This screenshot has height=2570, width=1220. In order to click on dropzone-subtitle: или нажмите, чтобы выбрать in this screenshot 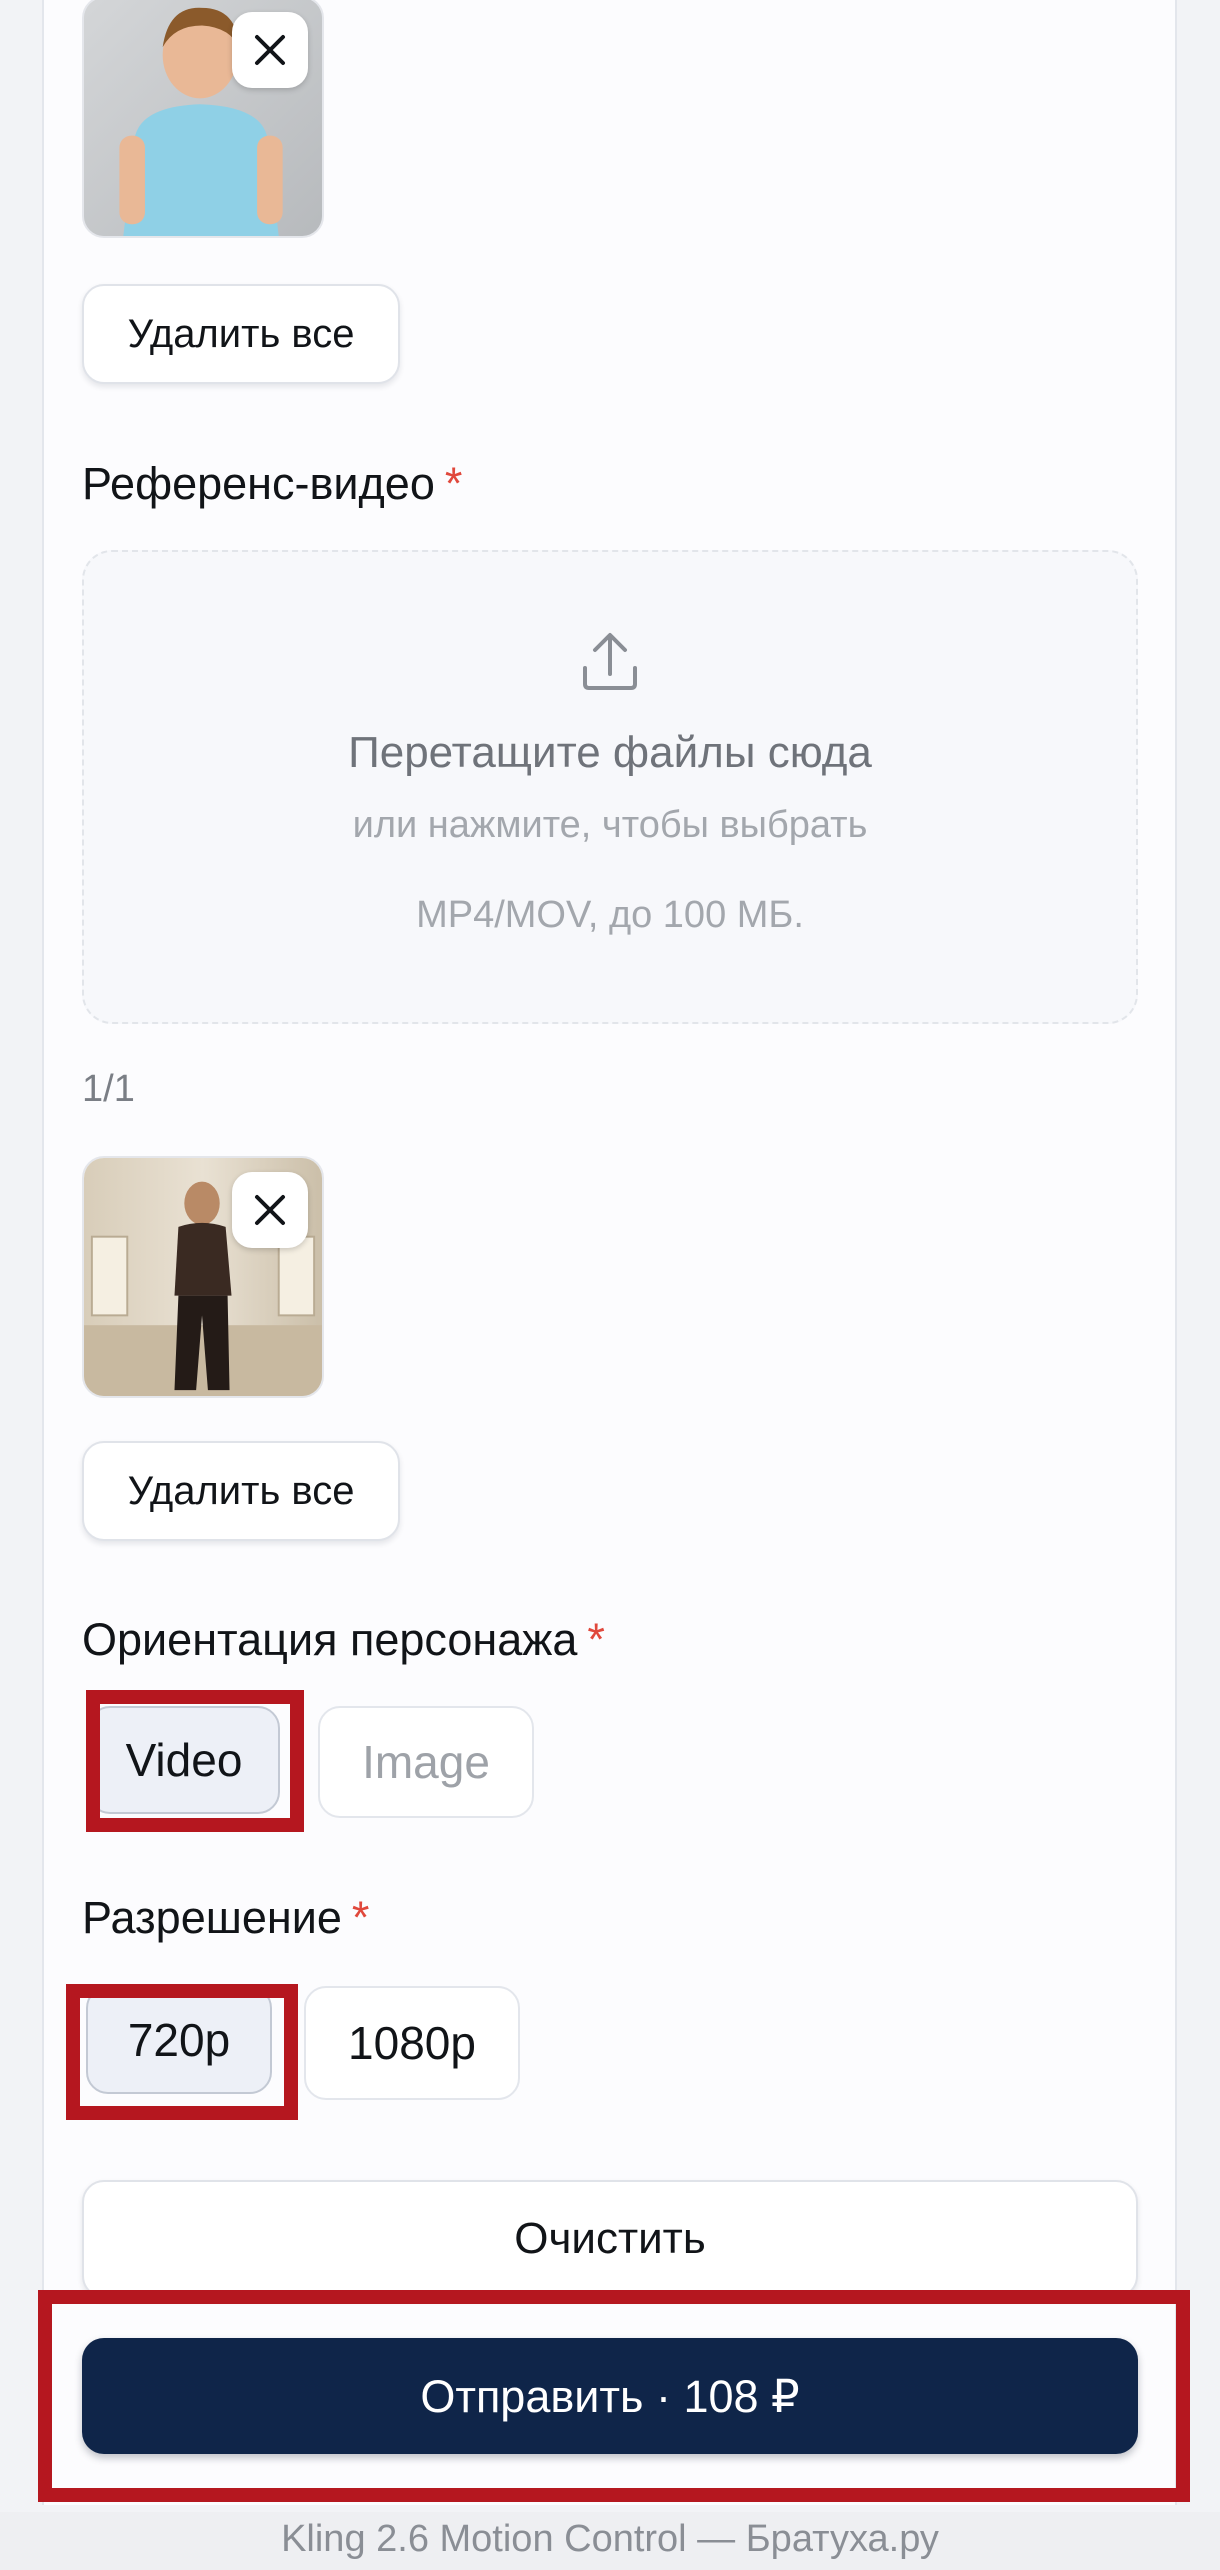, I will do `click(610, 825)`.